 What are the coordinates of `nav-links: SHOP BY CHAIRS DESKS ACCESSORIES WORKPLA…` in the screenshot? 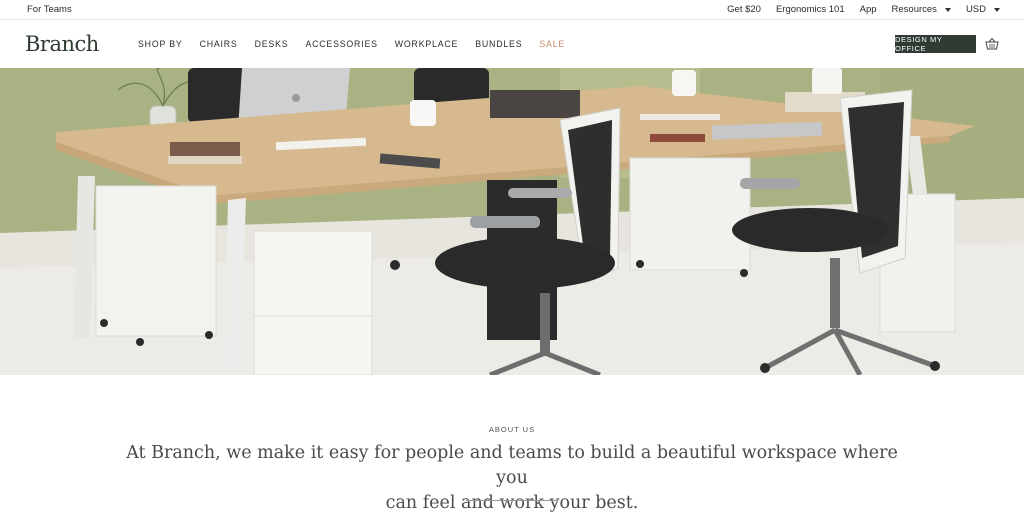 It's located at (360, 44).